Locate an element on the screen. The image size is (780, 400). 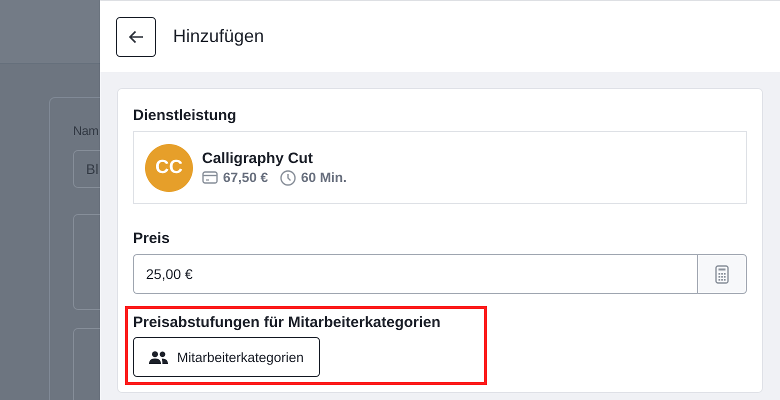
people-icon is located at coordinates (158, 357).